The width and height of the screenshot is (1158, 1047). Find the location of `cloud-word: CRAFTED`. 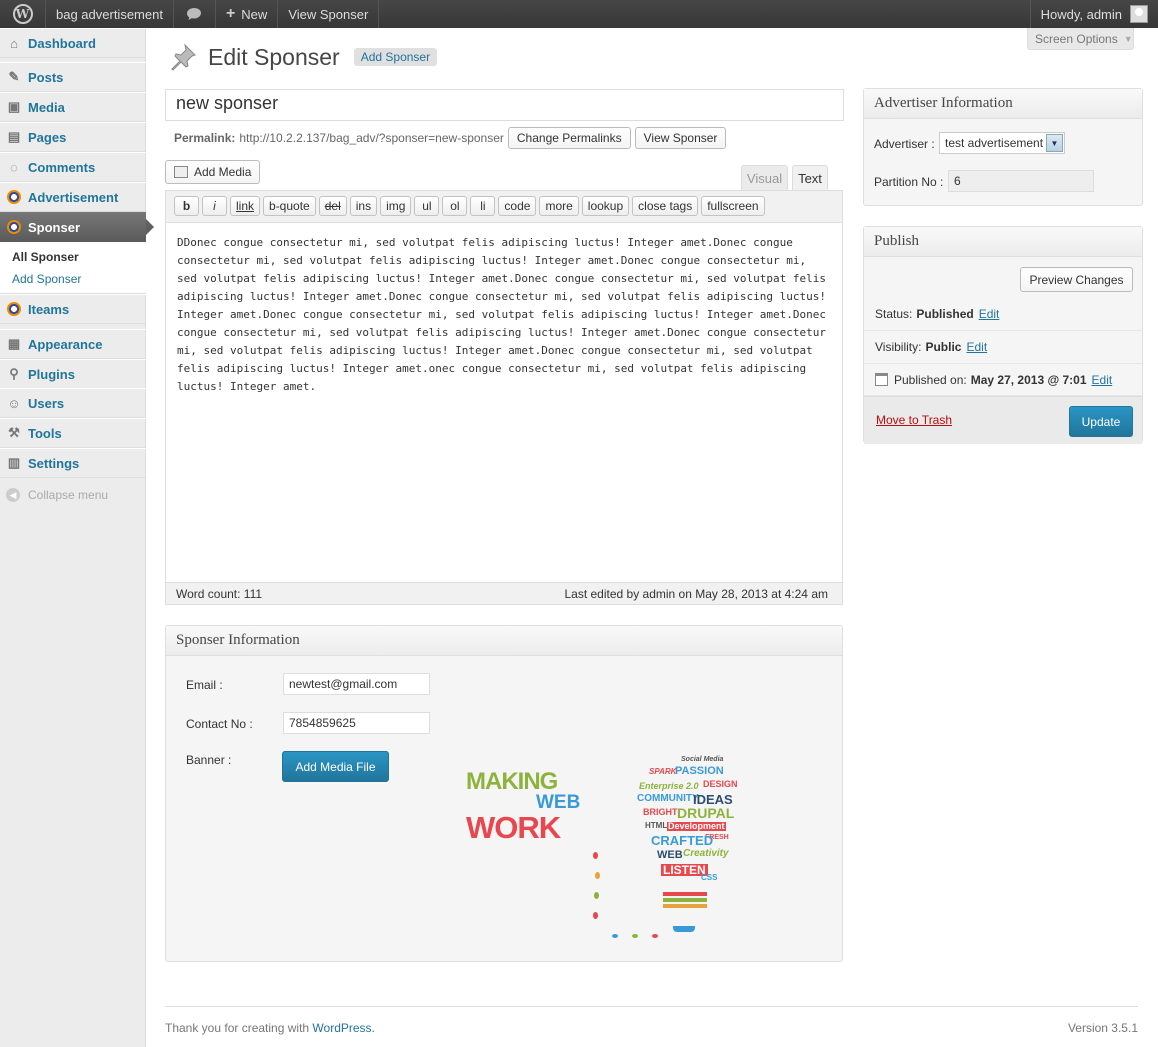

cloud-word: CRAFTED is located at coordinates (682, 840).